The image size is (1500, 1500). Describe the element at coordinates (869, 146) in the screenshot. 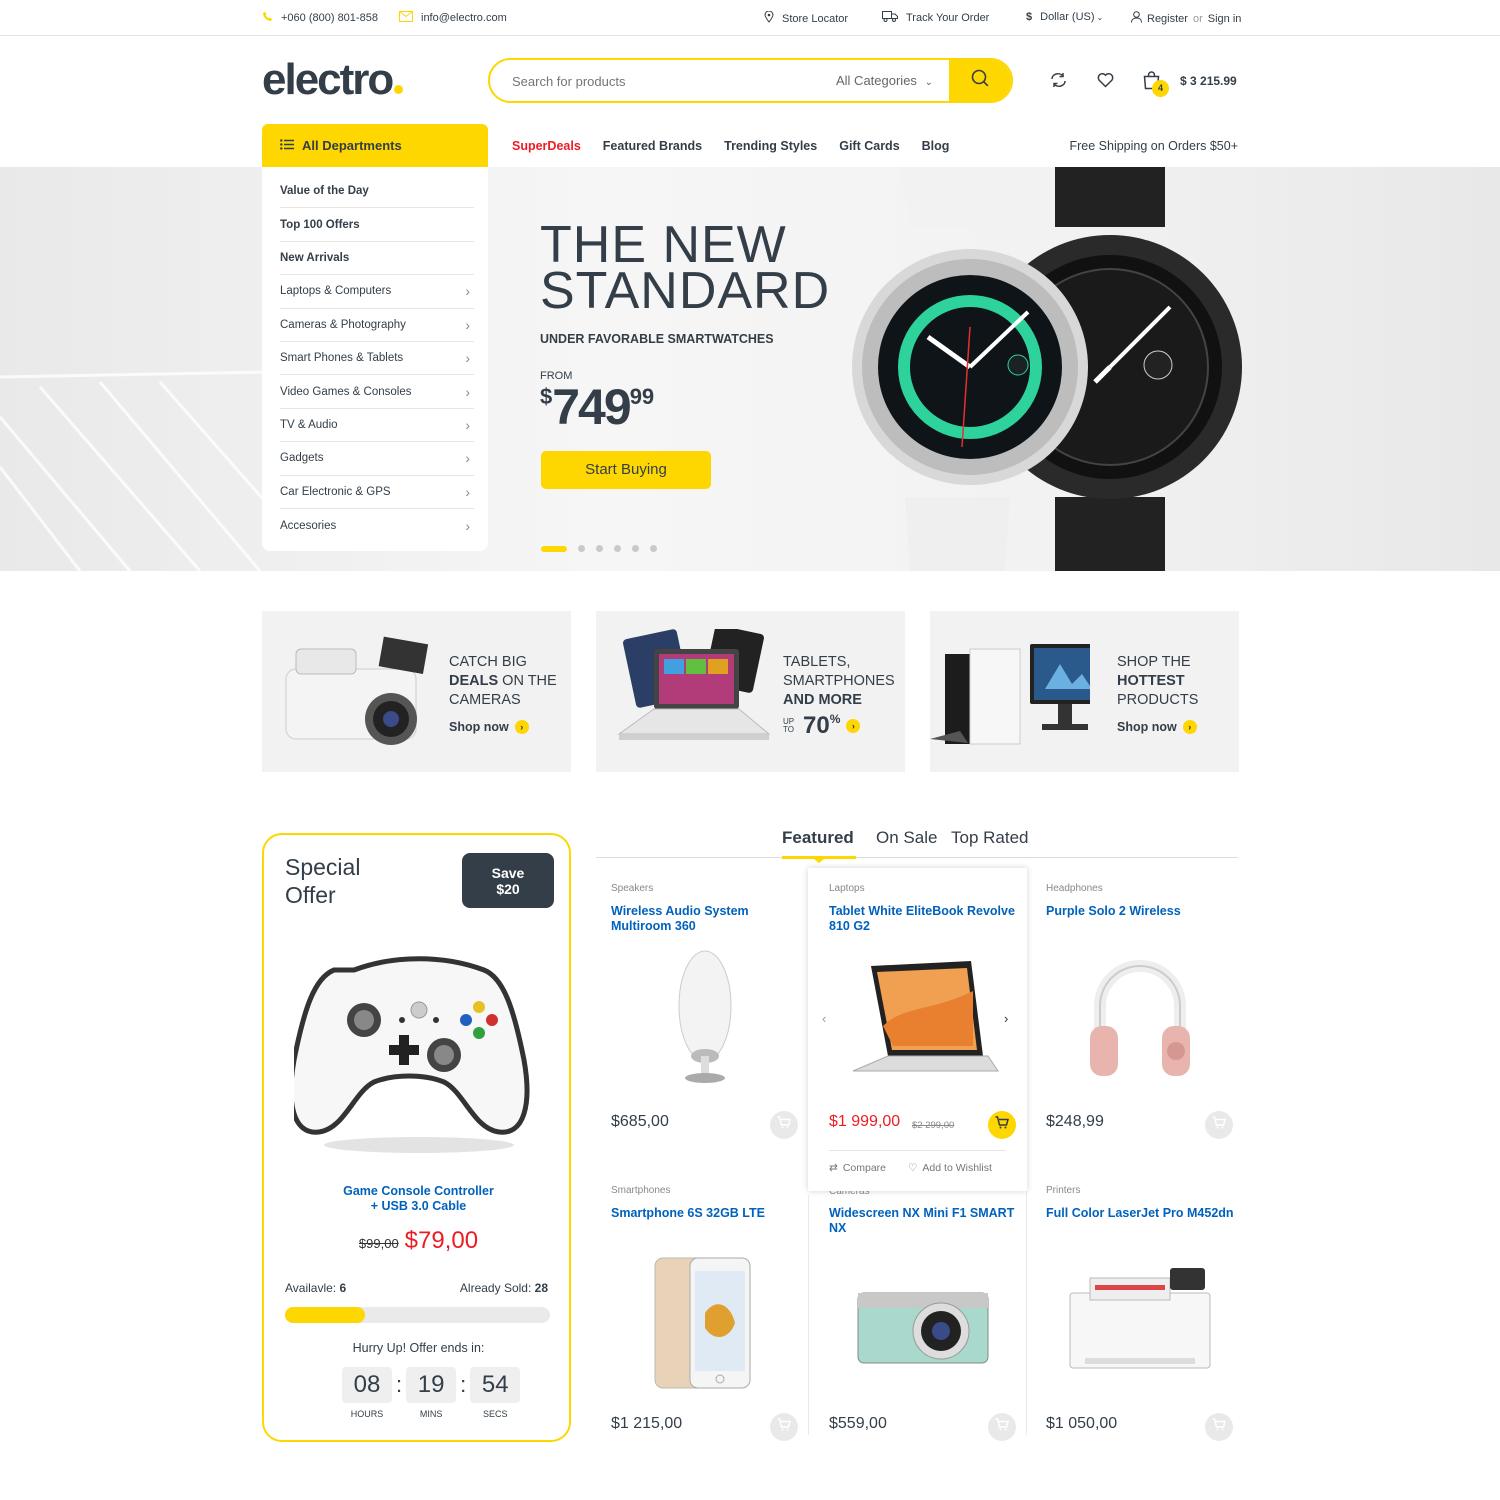

I see `nav-gift-cards: Gift Cards` at that location.